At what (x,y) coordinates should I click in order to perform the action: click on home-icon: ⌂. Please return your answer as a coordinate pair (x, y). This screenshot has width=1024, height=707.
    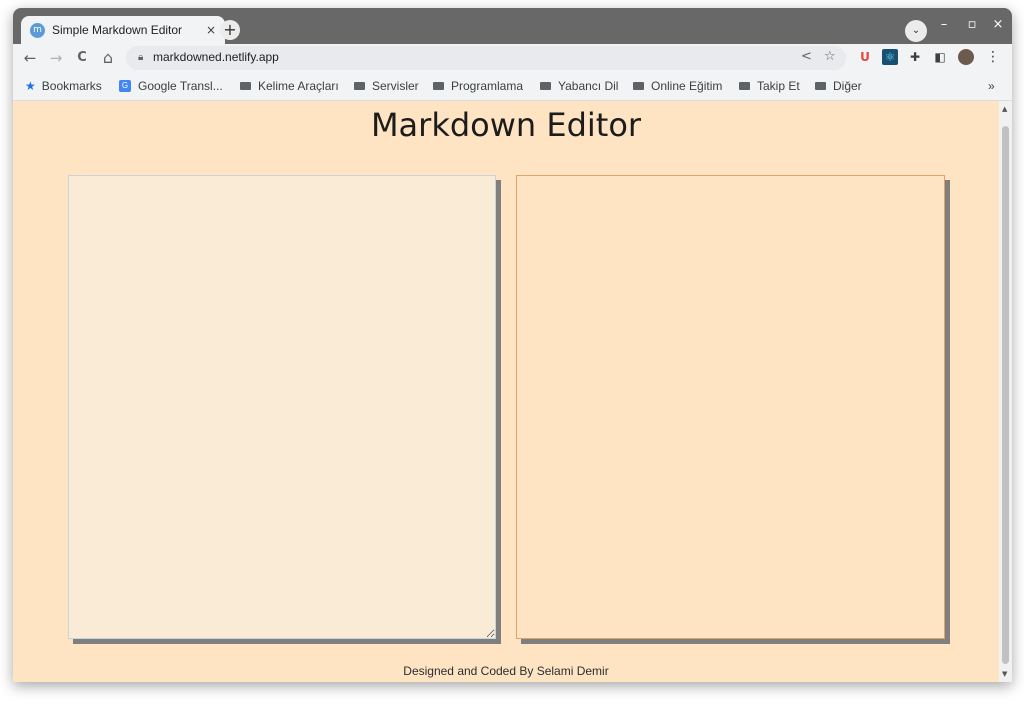
    Looking at the image, I should click on (108, 58).